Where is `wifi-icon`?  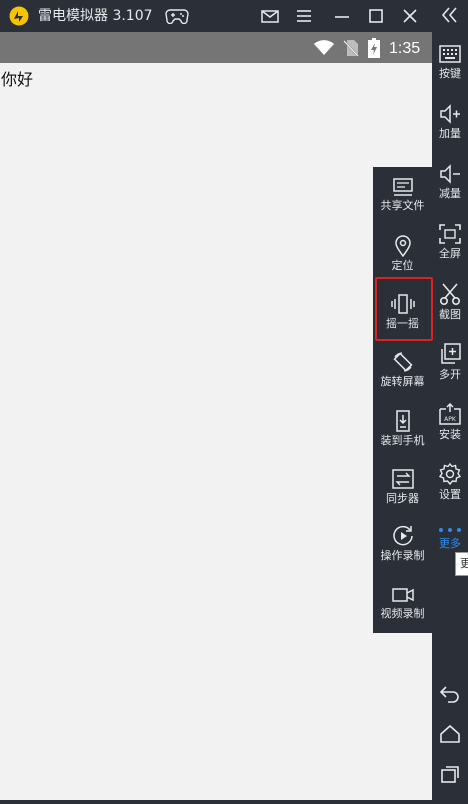 wifi-icon is located at coordinates (324, 47).